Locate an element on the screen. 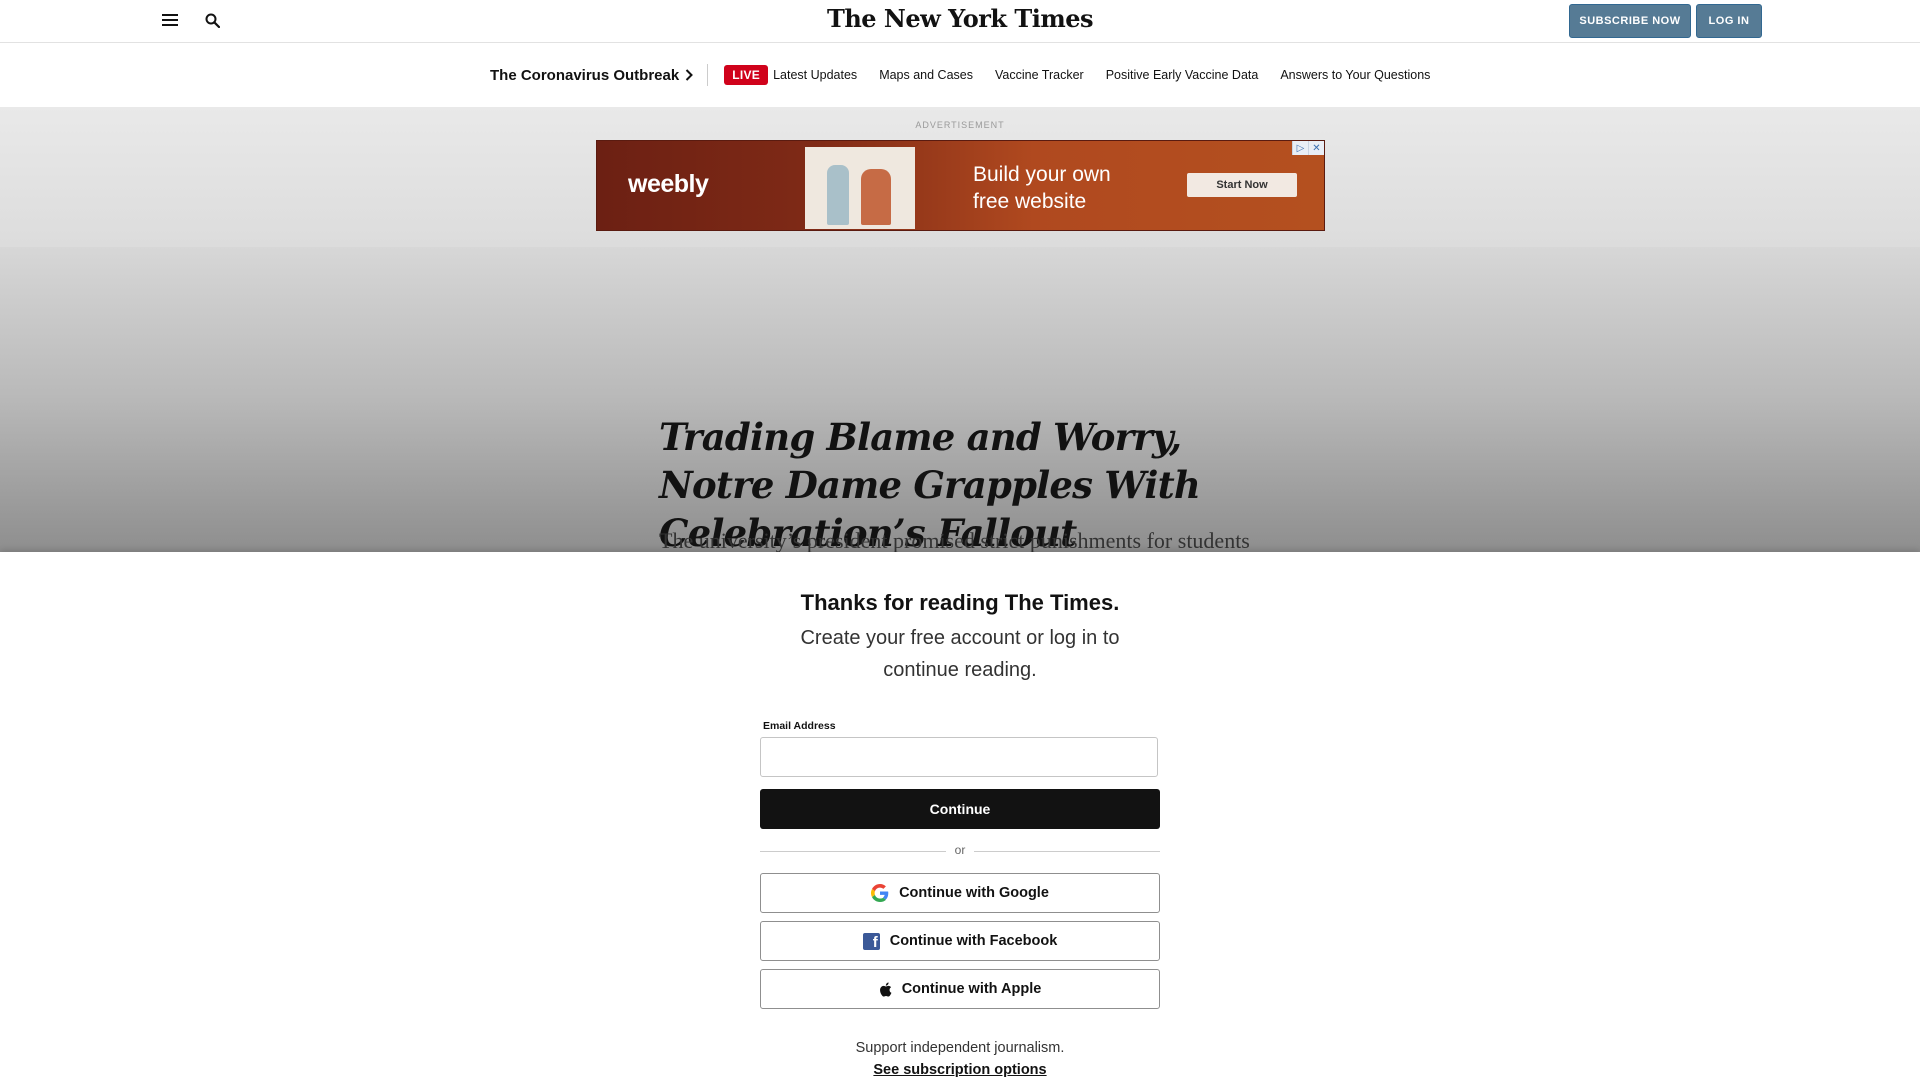 The image size is (1920, 1080). login-button: LOG IN is located at coordinates (1729, 21).